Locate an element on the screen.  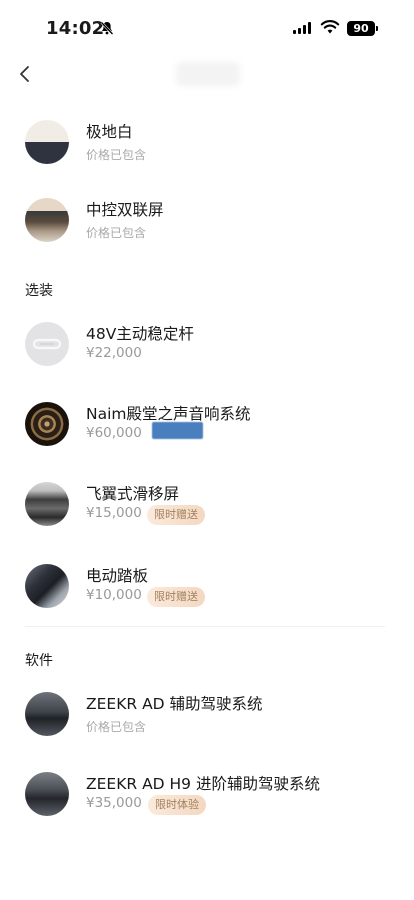
section-title-software: 软件 is located at coordinates (39, 661).